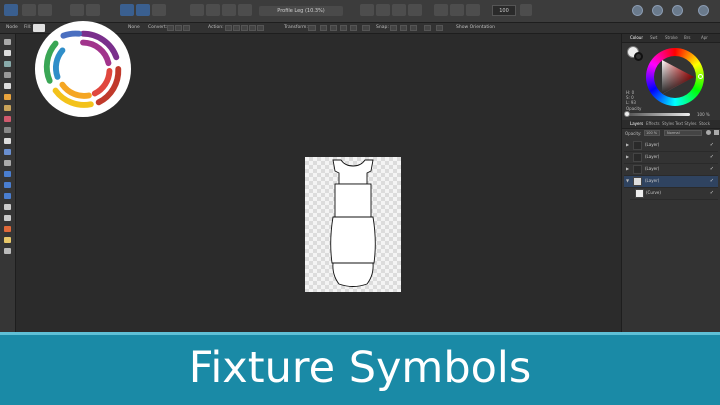 The width and height of the screenshot is (720, 405). Describe the element at coordinates (7, 119) in the screenshot. I see `fill-tool-icon` at that location.